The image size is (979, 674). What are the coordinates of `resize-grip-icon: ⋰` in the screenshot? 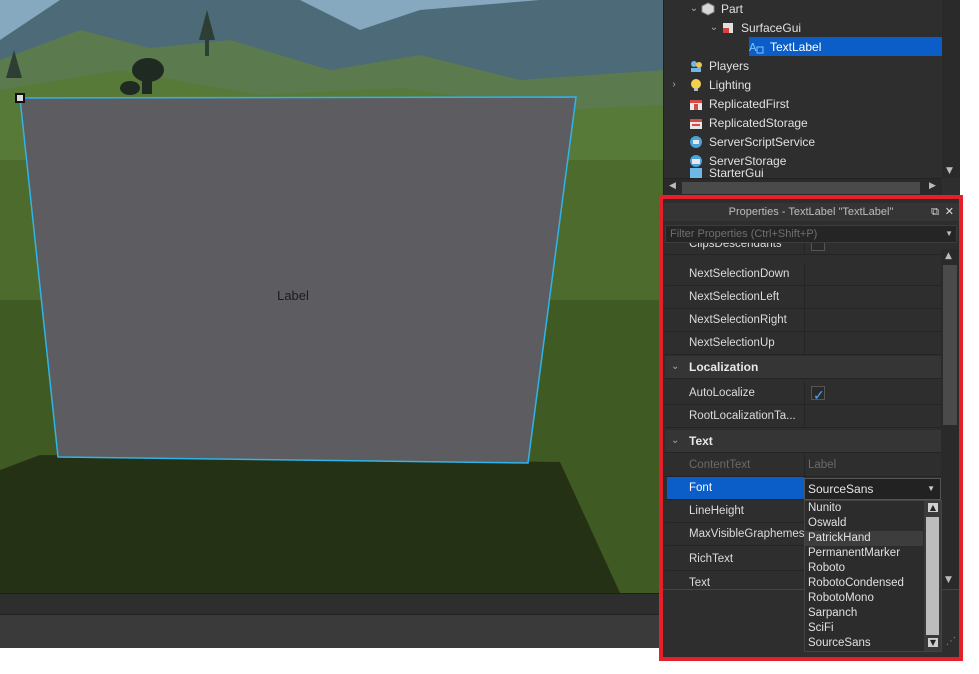 It's located at (951, 641).